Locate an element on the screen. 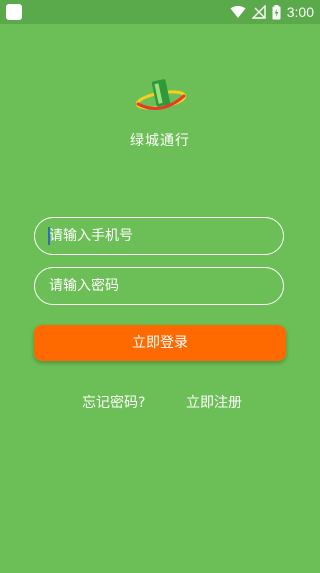 The width and height of the screenshot is (320, 573). forgot-password-link: 忘记密码? is located at coordinates (113, 402).